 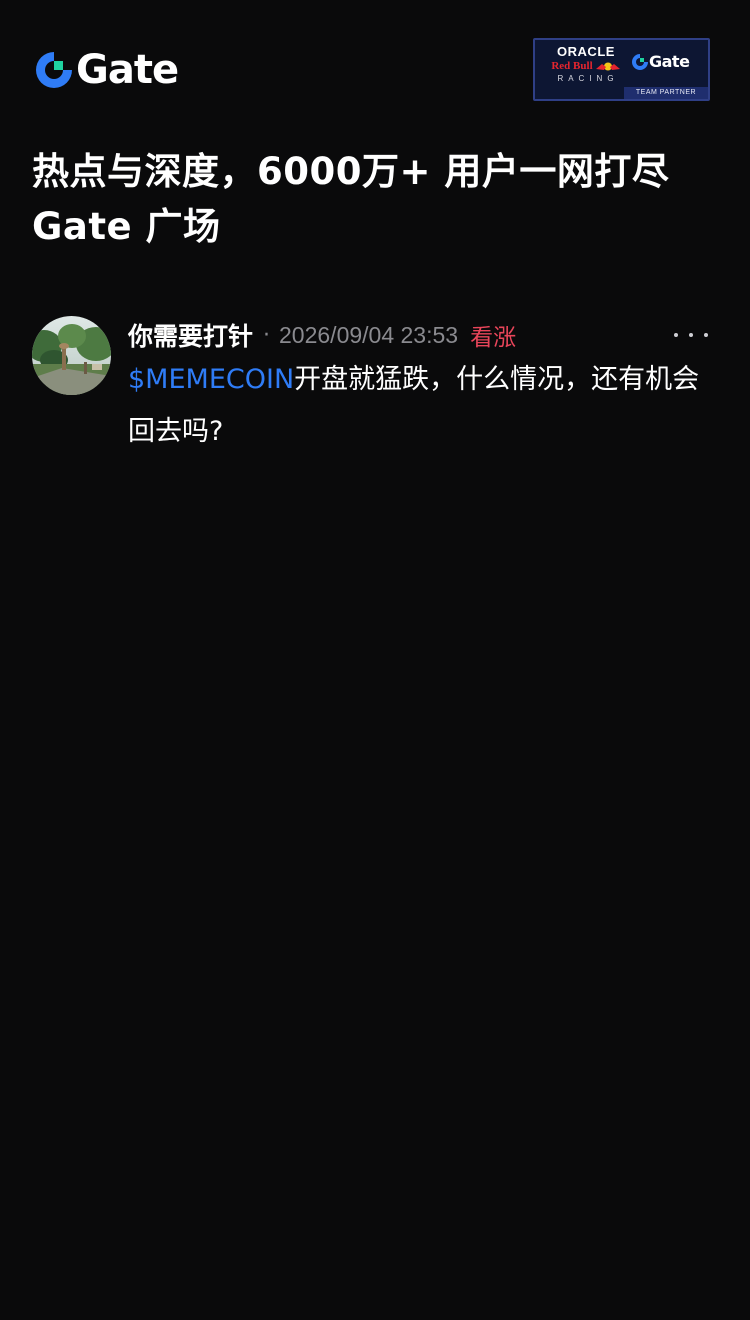 I want to click on redbull-bulls-icon, so click(x=607, y=66).